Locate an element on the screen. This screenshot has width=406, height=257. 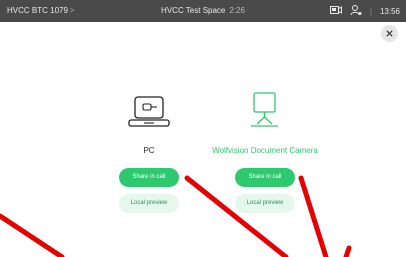
space-name: HVCC Test Space is located at coordinates (193, 10).